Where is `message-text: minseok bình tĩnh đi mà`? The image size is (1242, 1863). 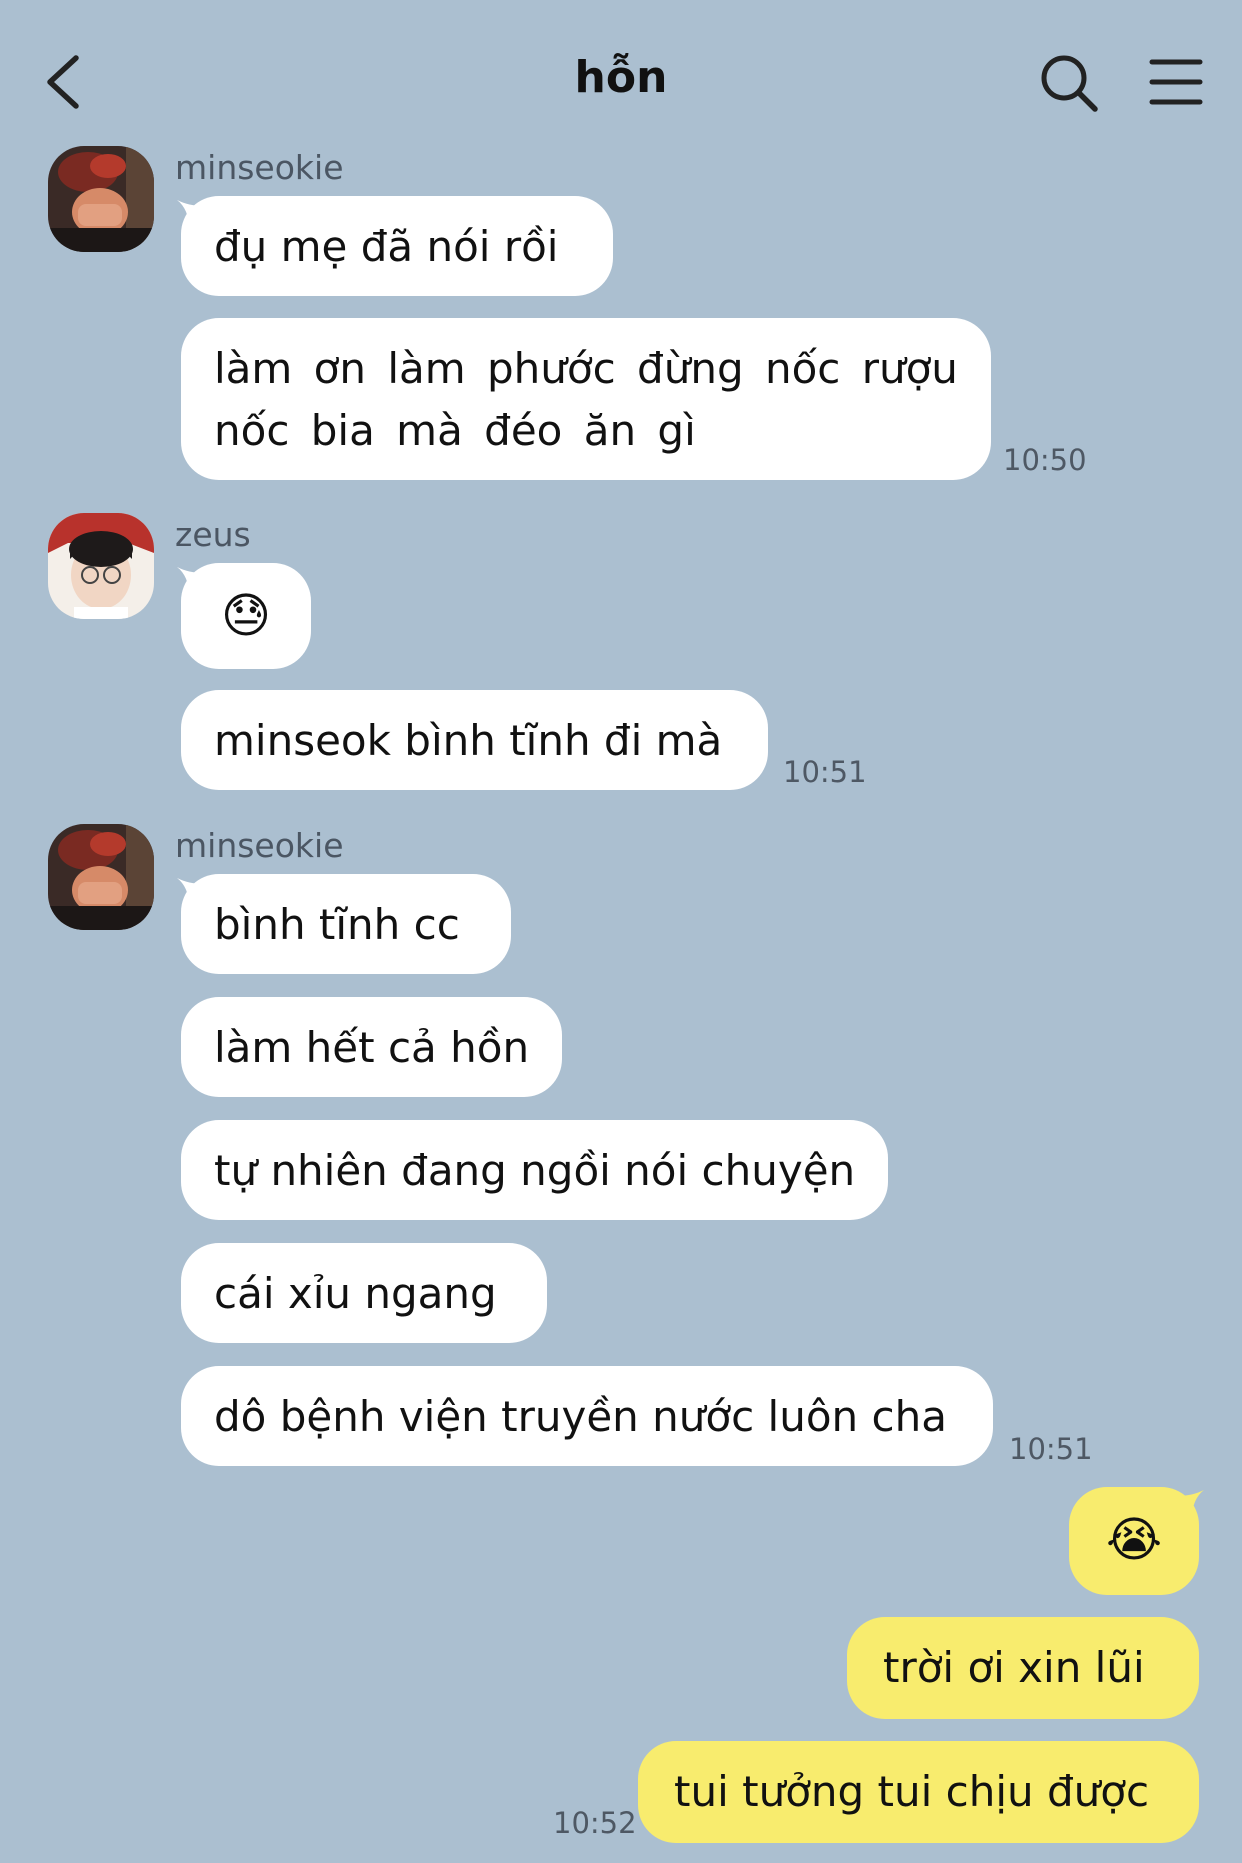 message-text: minseok bình tĩnh đi mà is located at coordinates (468, 740).